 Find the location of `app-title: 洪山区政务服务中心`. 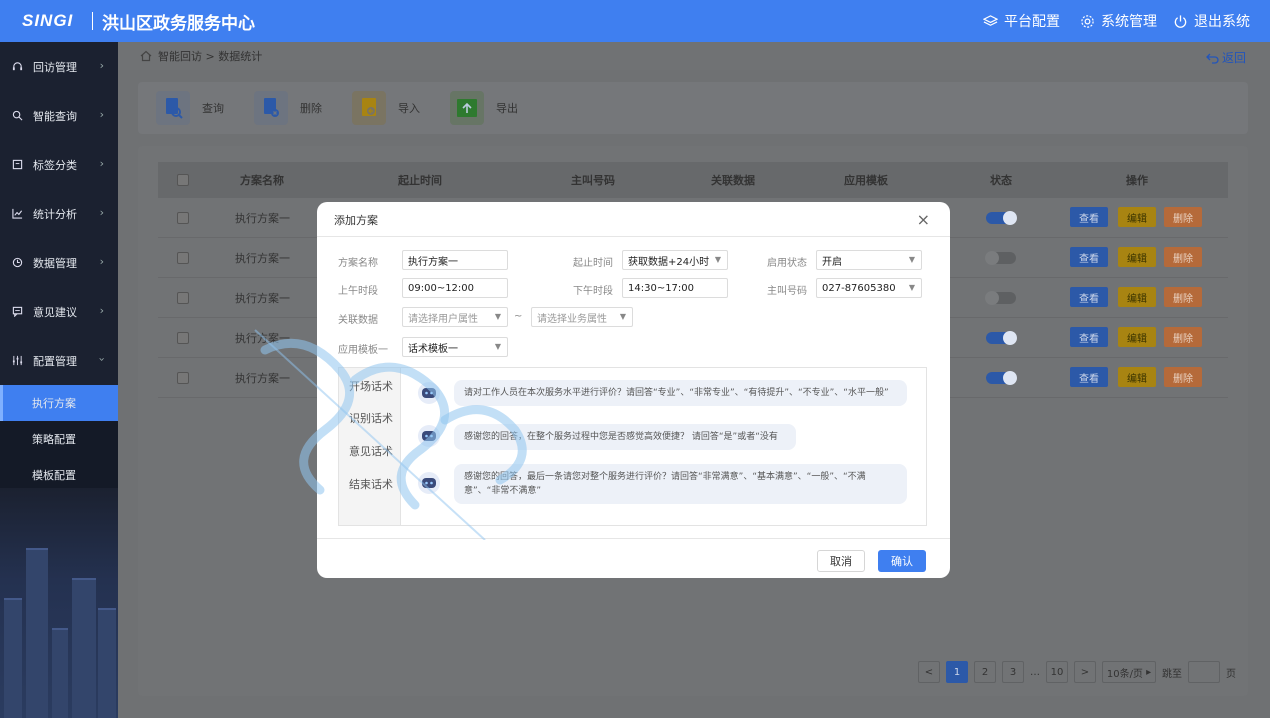

app-title: 洪山区政务服务中心 is located at coordinates (178, 24).